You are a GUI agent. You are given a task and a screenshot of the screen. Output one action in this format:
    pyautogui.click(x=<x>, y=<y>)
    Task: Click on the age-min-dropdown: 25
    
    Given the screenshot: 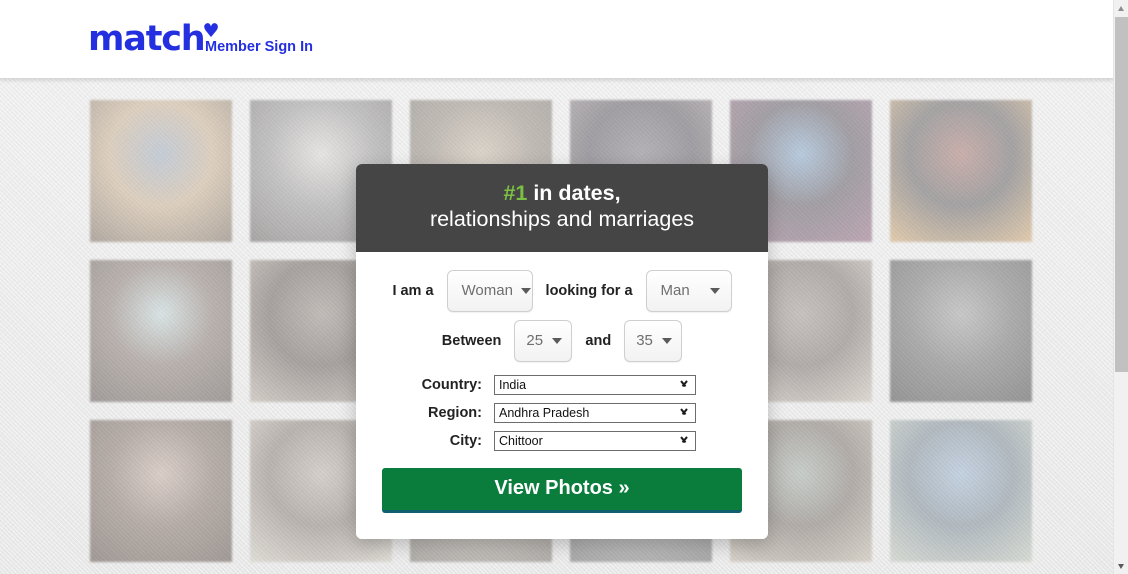 What is the action you would take?
    pyautogui.click(x=543, y=340)
    